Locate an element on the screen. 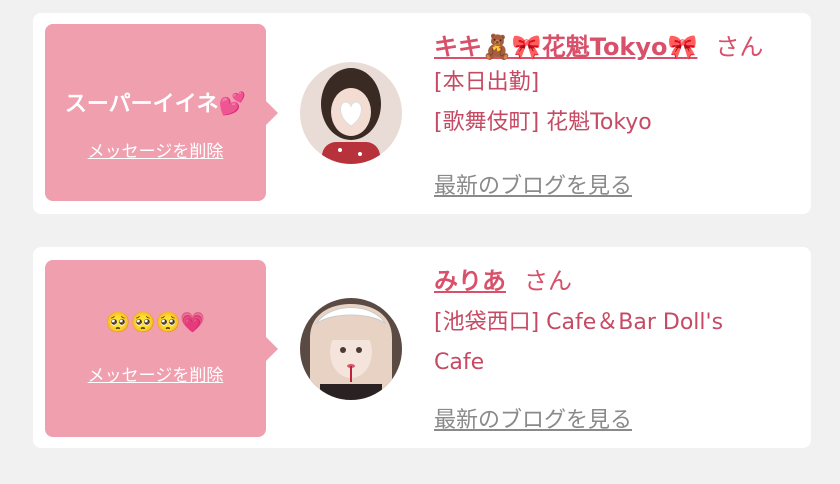 The height and width of the screenshot is (484, 840). profile-name-link: みりあ is located at coordinates (470, 281).